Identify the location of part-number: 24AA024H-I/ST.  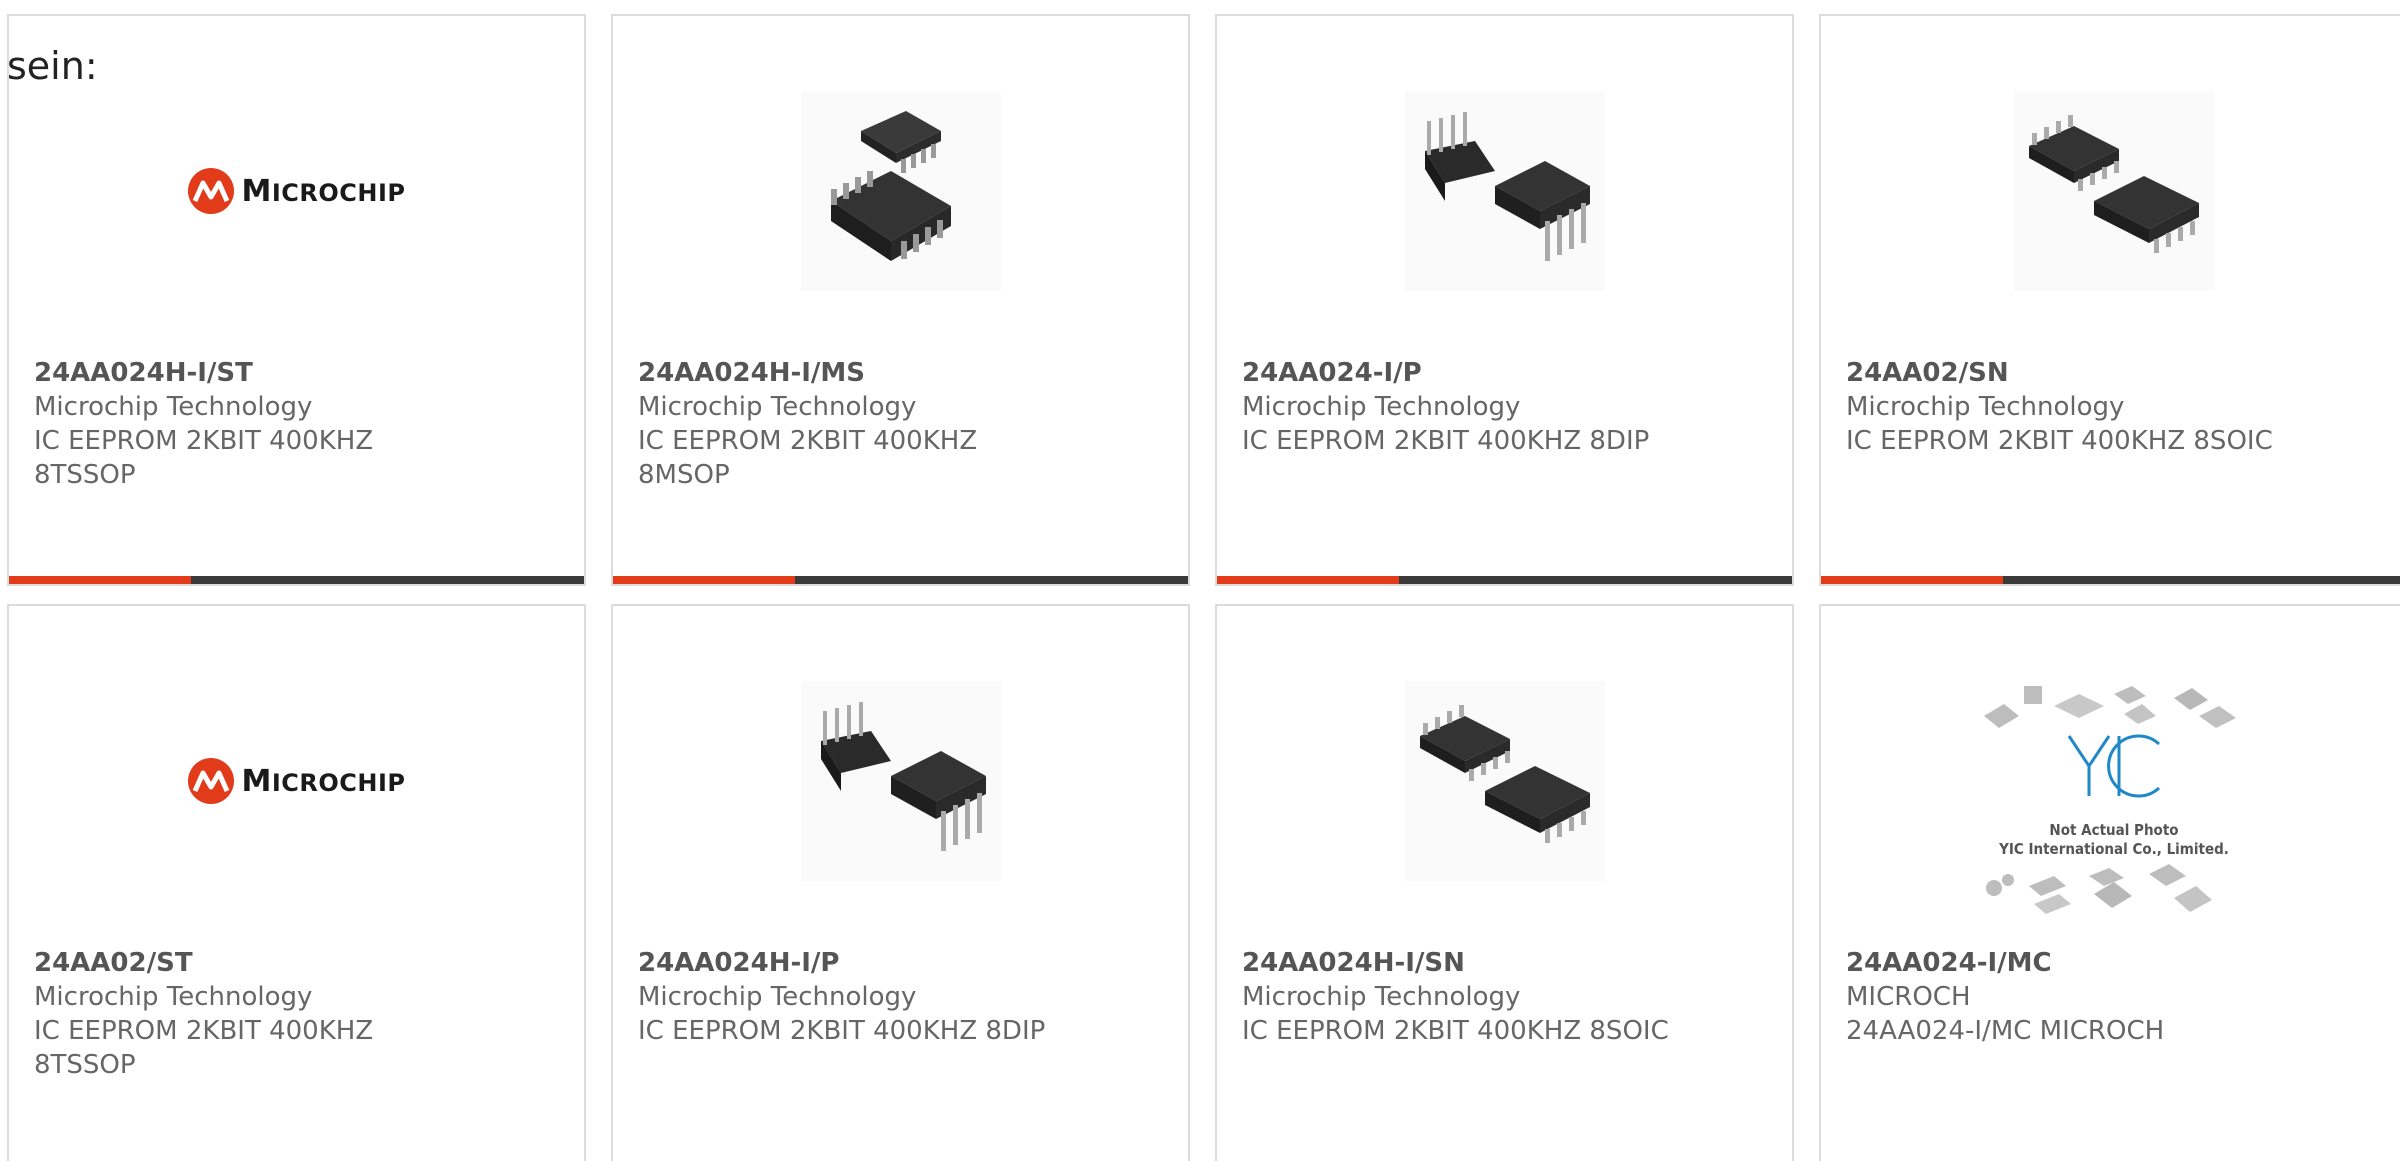
(304, 373).